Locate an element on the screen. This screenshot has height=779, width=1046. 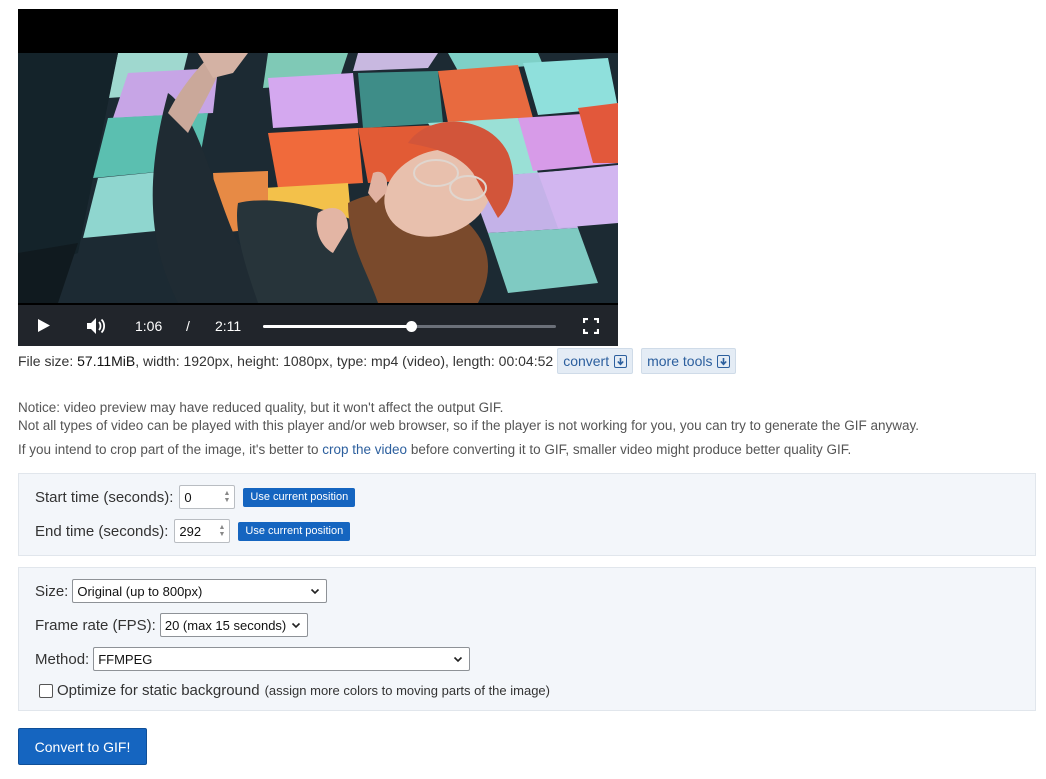
fps-label: Frame rate (FPS): is located at coordinates (95, 625).